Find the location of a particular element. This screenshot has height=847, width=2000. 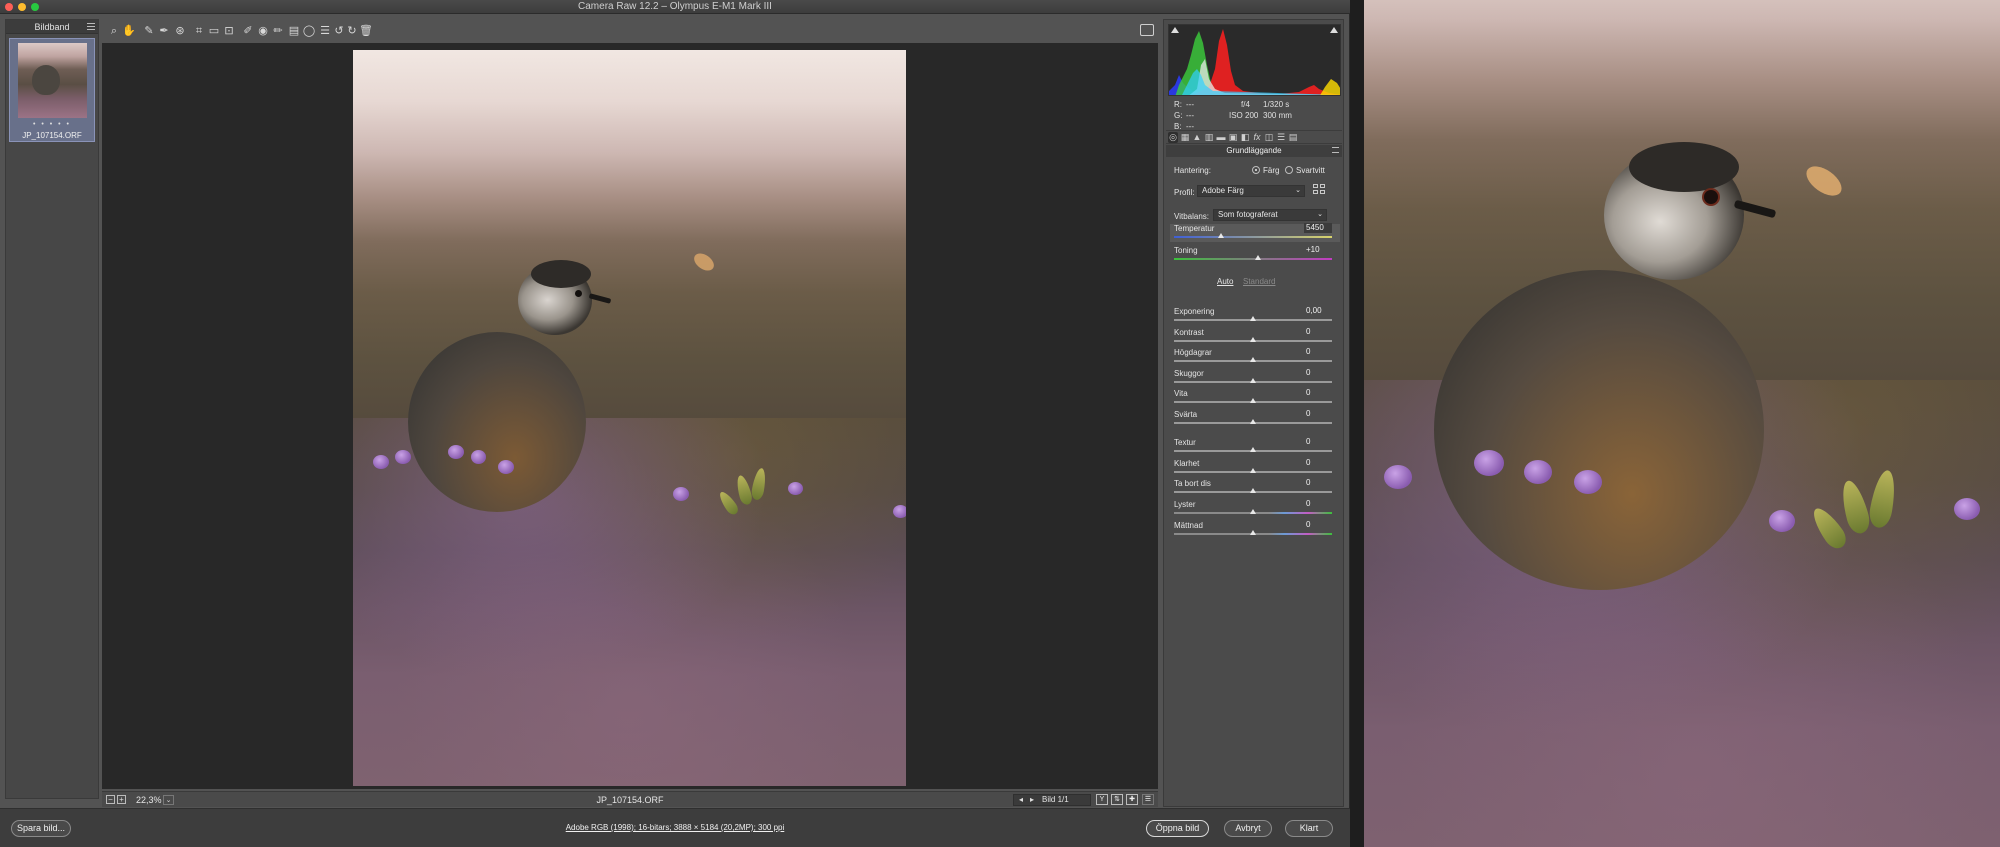

trash-icon: 🗑 is located at coordinates (366, 31).